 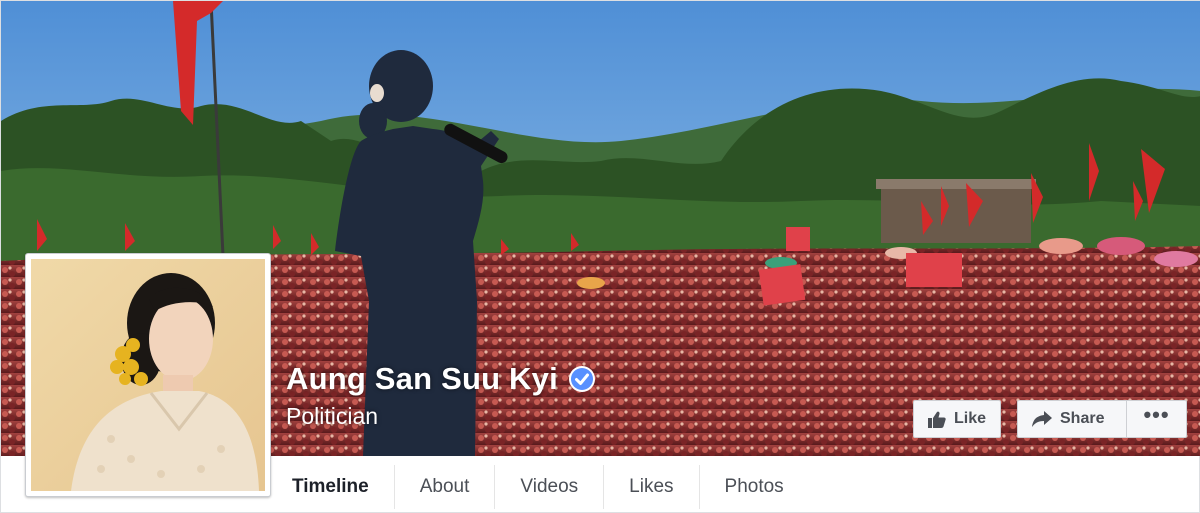 What do you see at coordinates (441, 416) in the screenshot?
I see `page-category: Politician` at bounding box center [441, 416].